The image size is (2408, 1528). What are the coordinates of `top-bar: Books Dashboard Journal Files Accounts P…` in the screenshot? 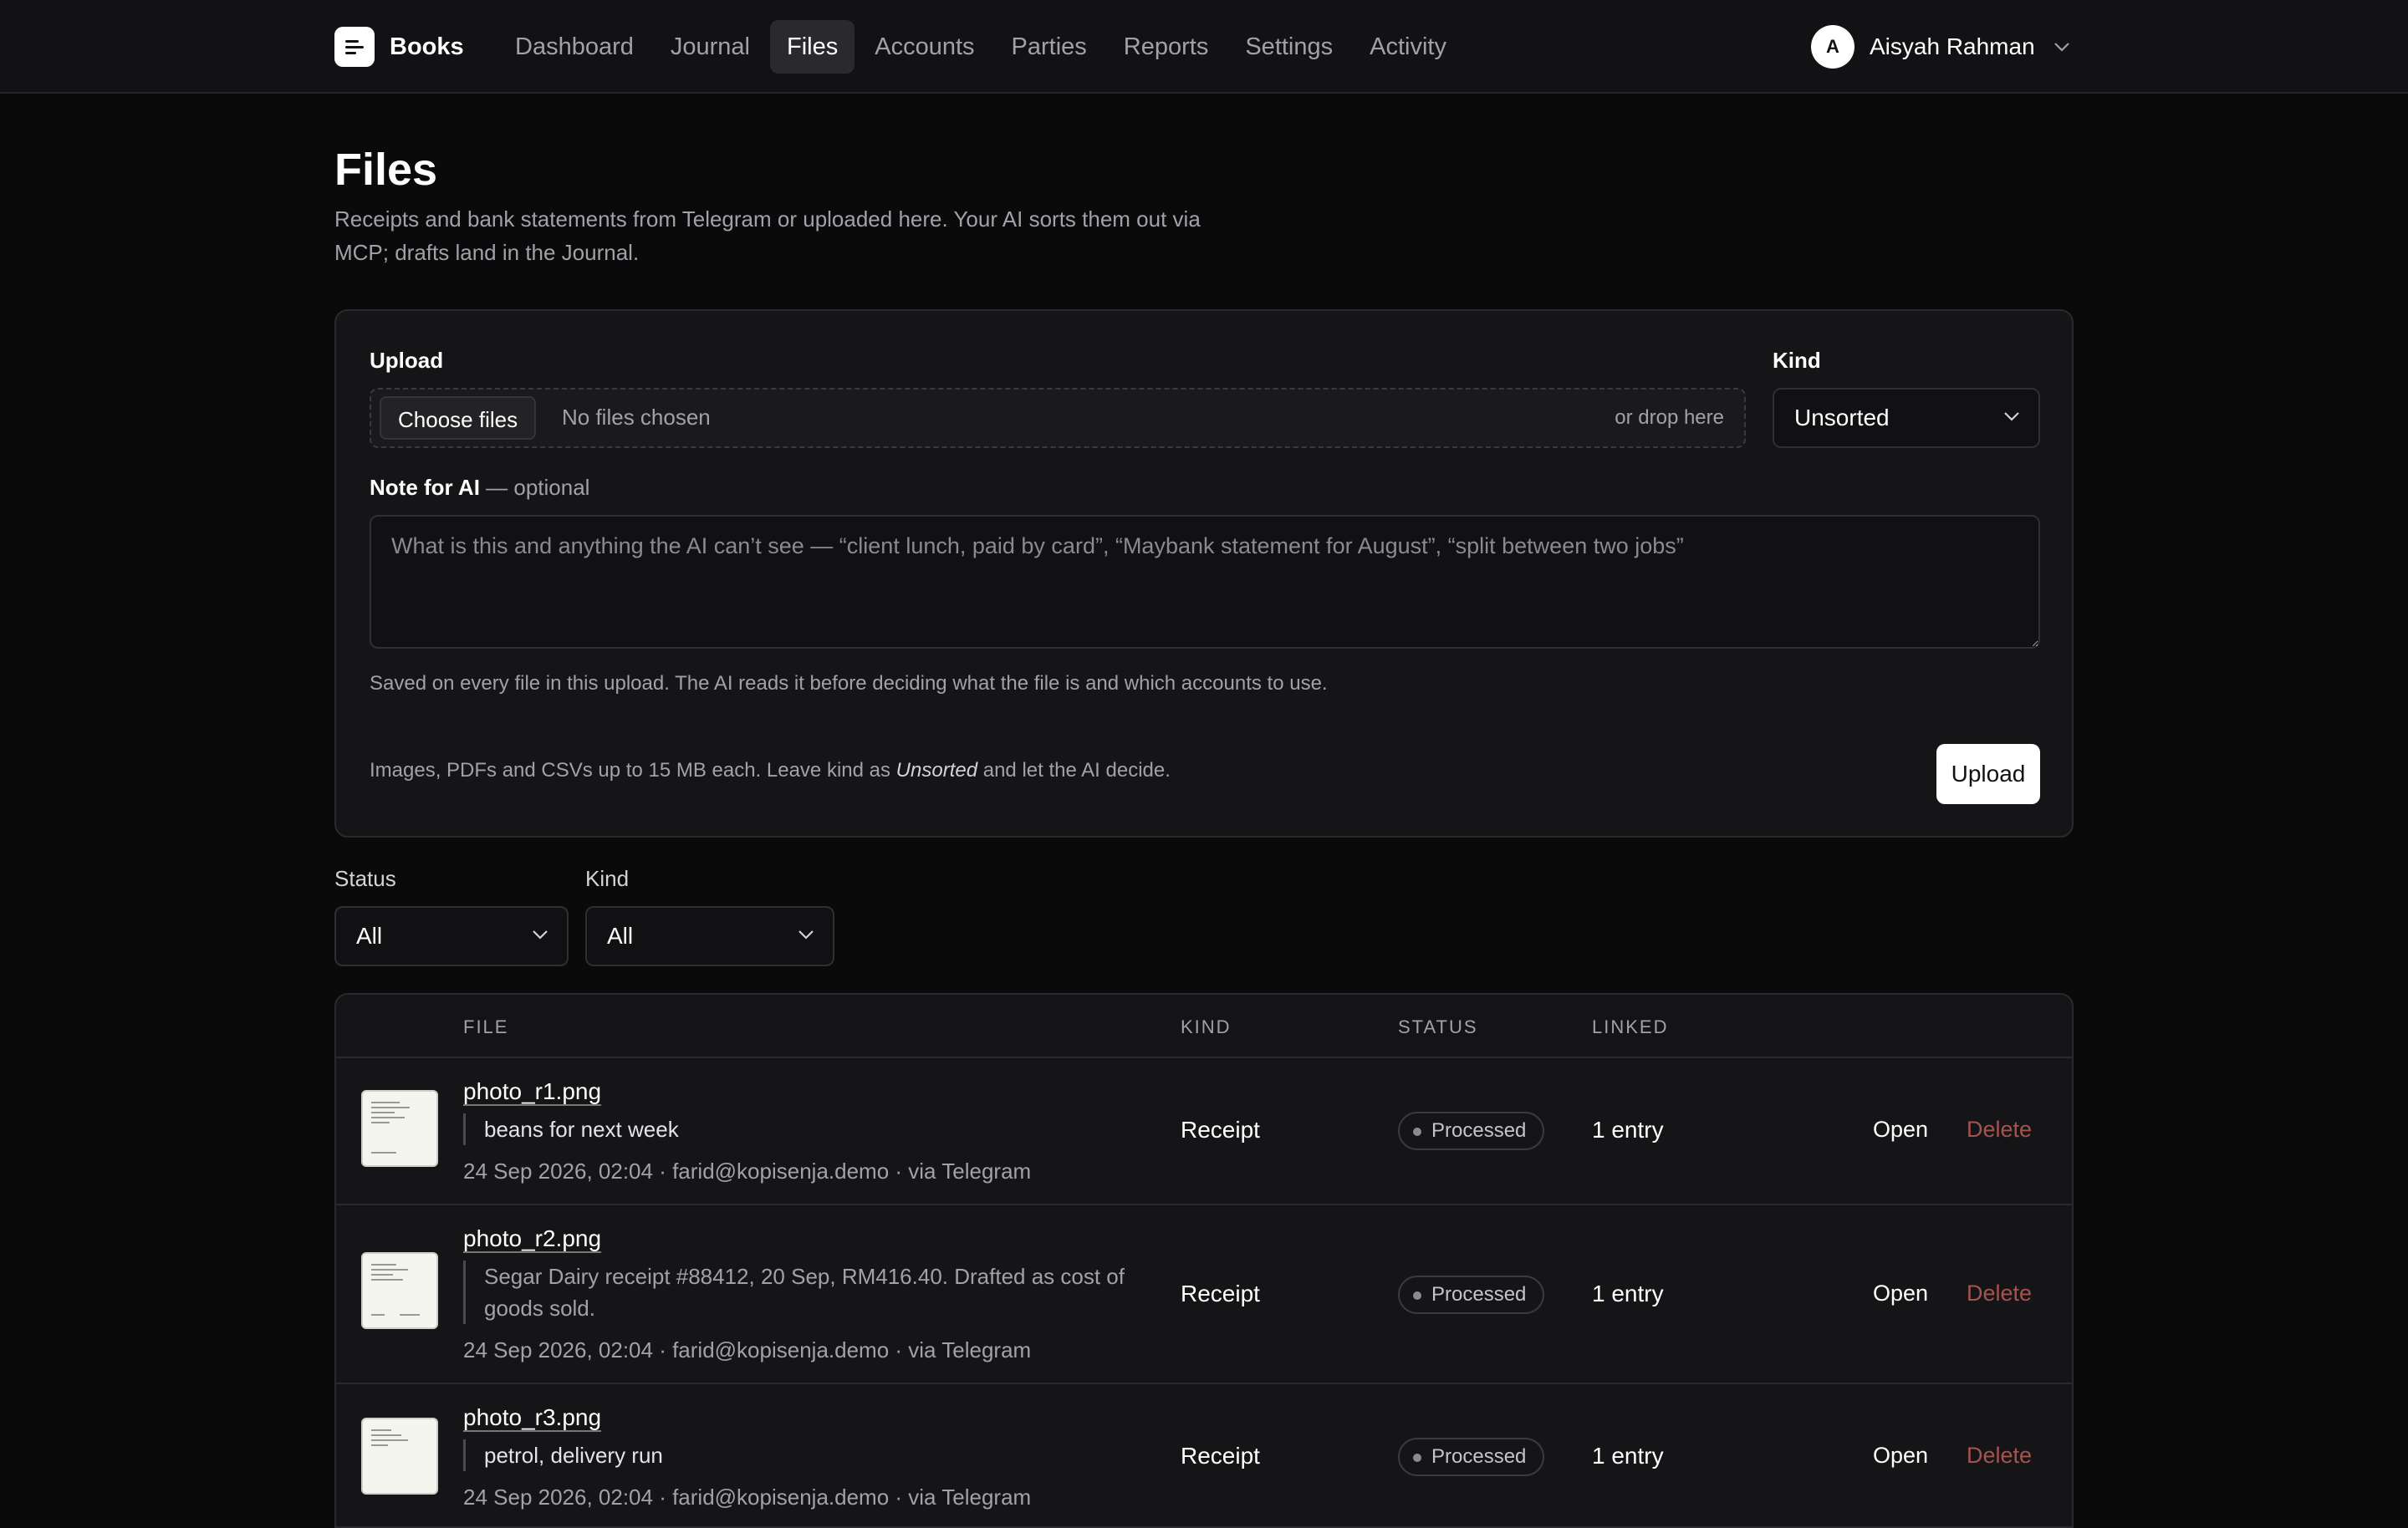 It's located at (1204, 47).